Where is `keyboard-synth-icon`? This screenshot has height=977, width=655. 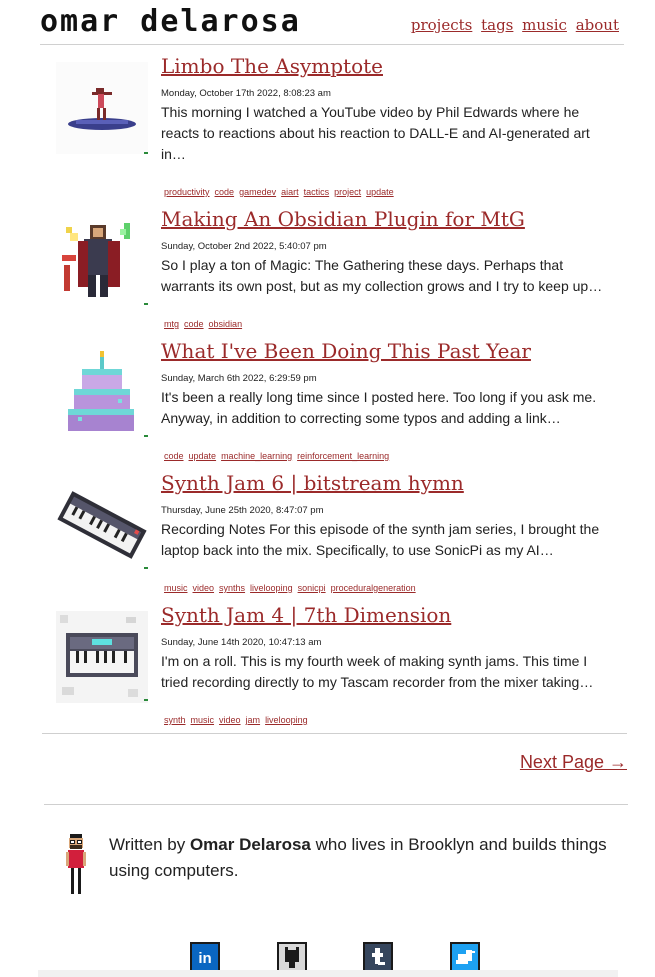
keyboard-synth-icon is located at coordinates (102, 525).